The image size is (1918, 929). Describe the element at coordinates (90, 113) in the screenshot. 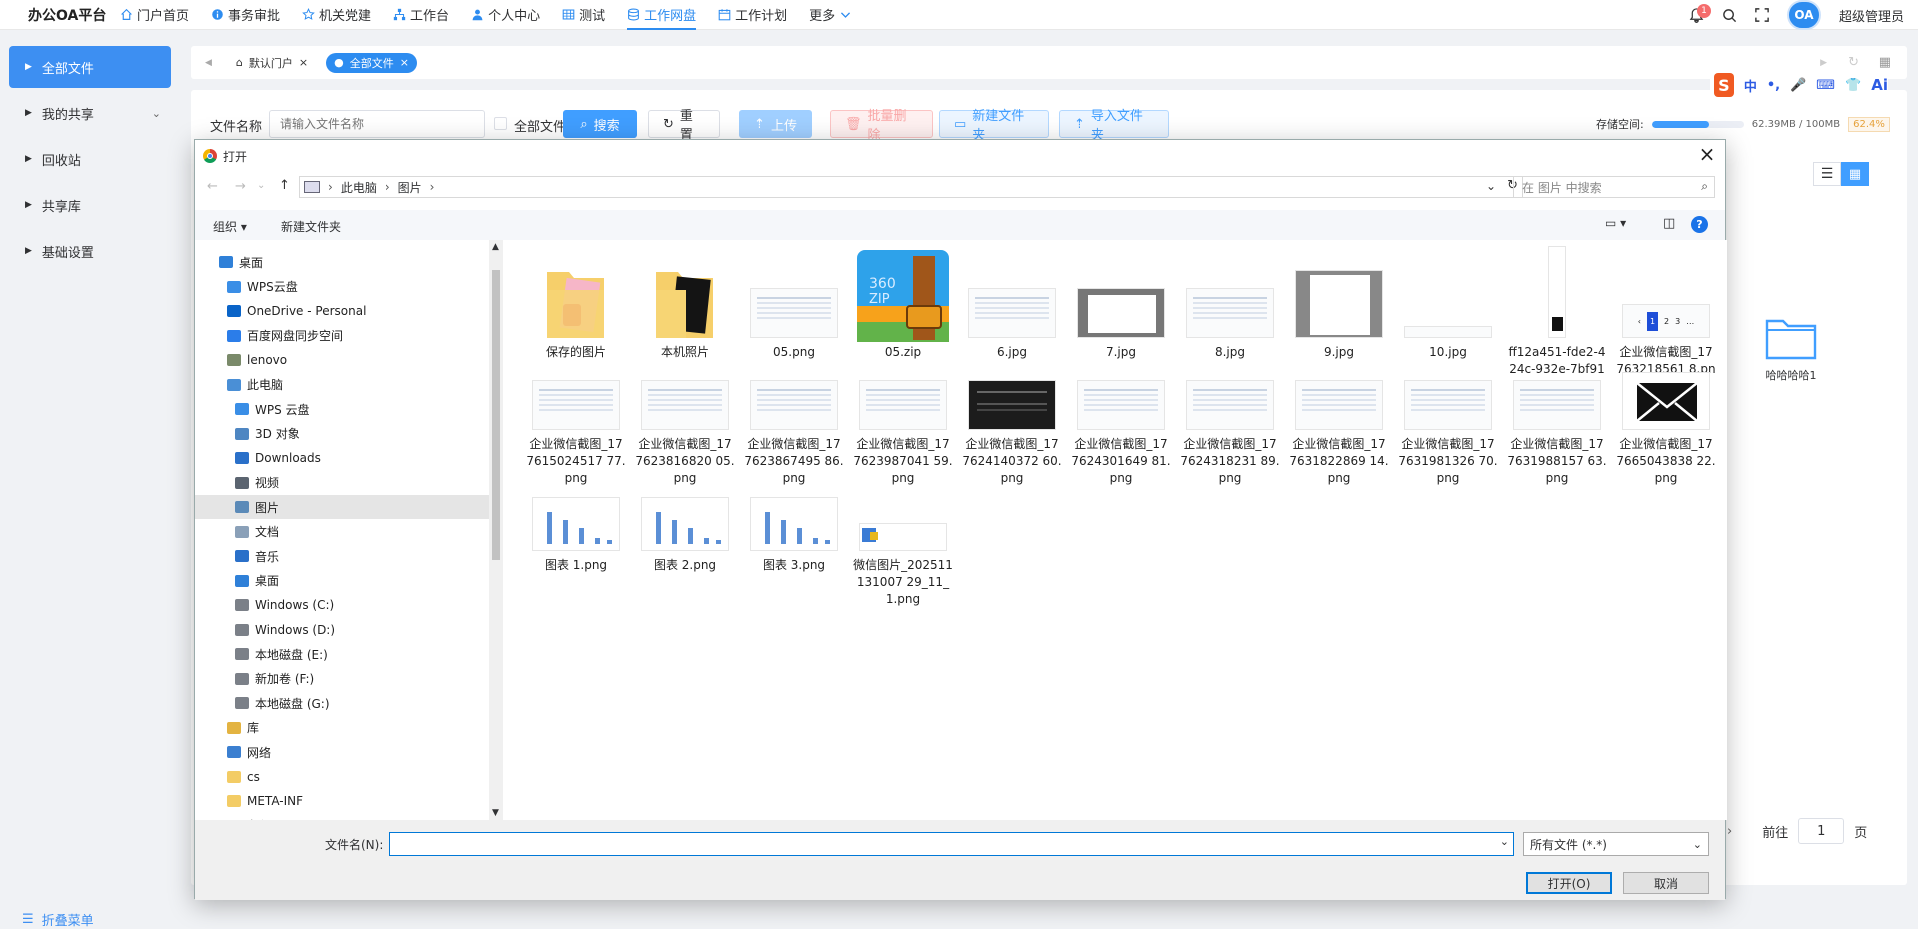

I see `sidebar-item-my-share: ▶ 我的共享 ⌄` at that location.